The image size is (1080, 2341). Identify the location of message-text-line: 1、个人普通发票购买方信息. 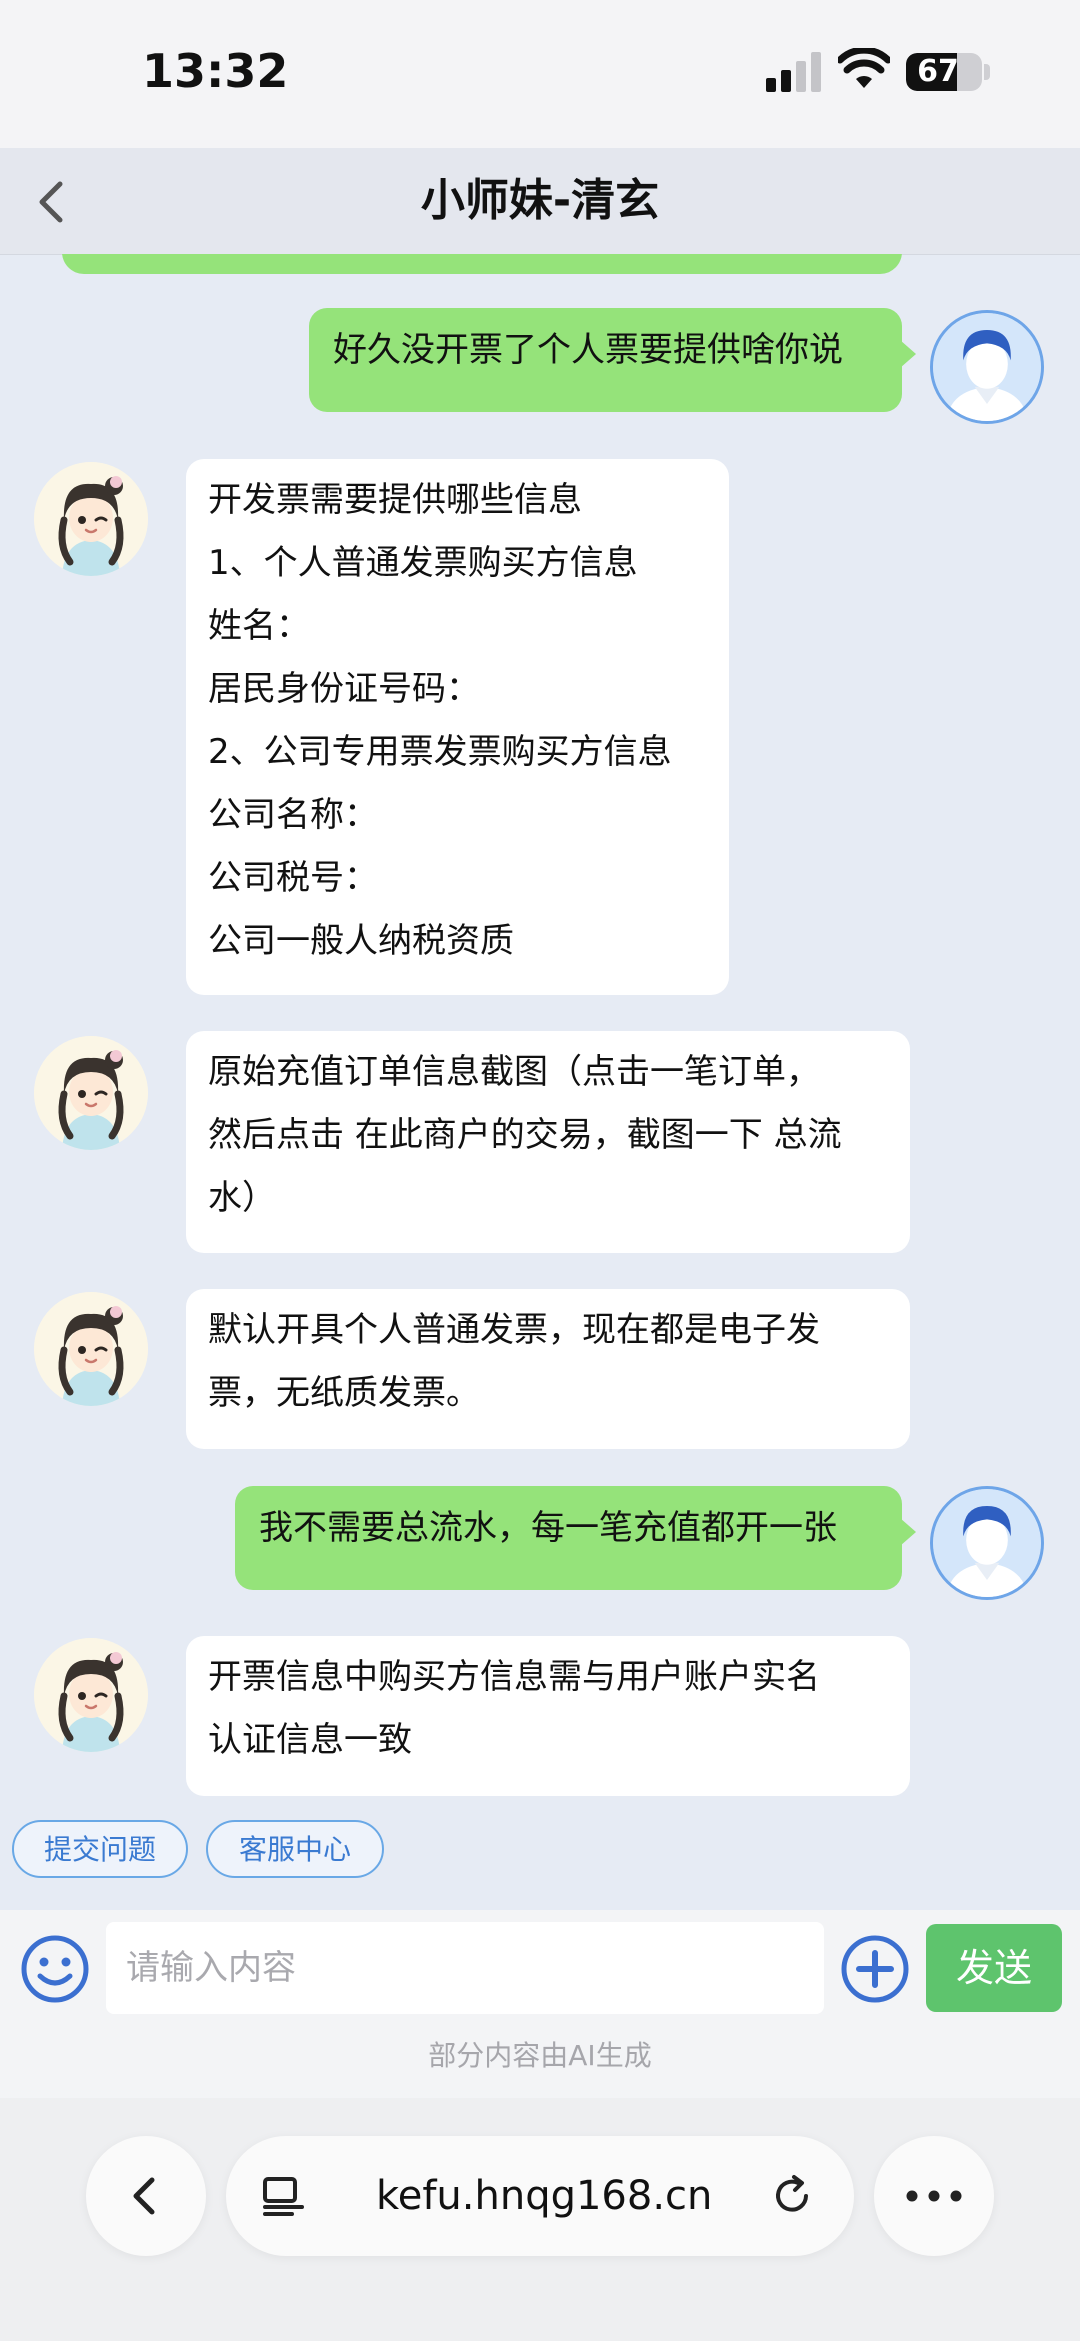
(423, 563).